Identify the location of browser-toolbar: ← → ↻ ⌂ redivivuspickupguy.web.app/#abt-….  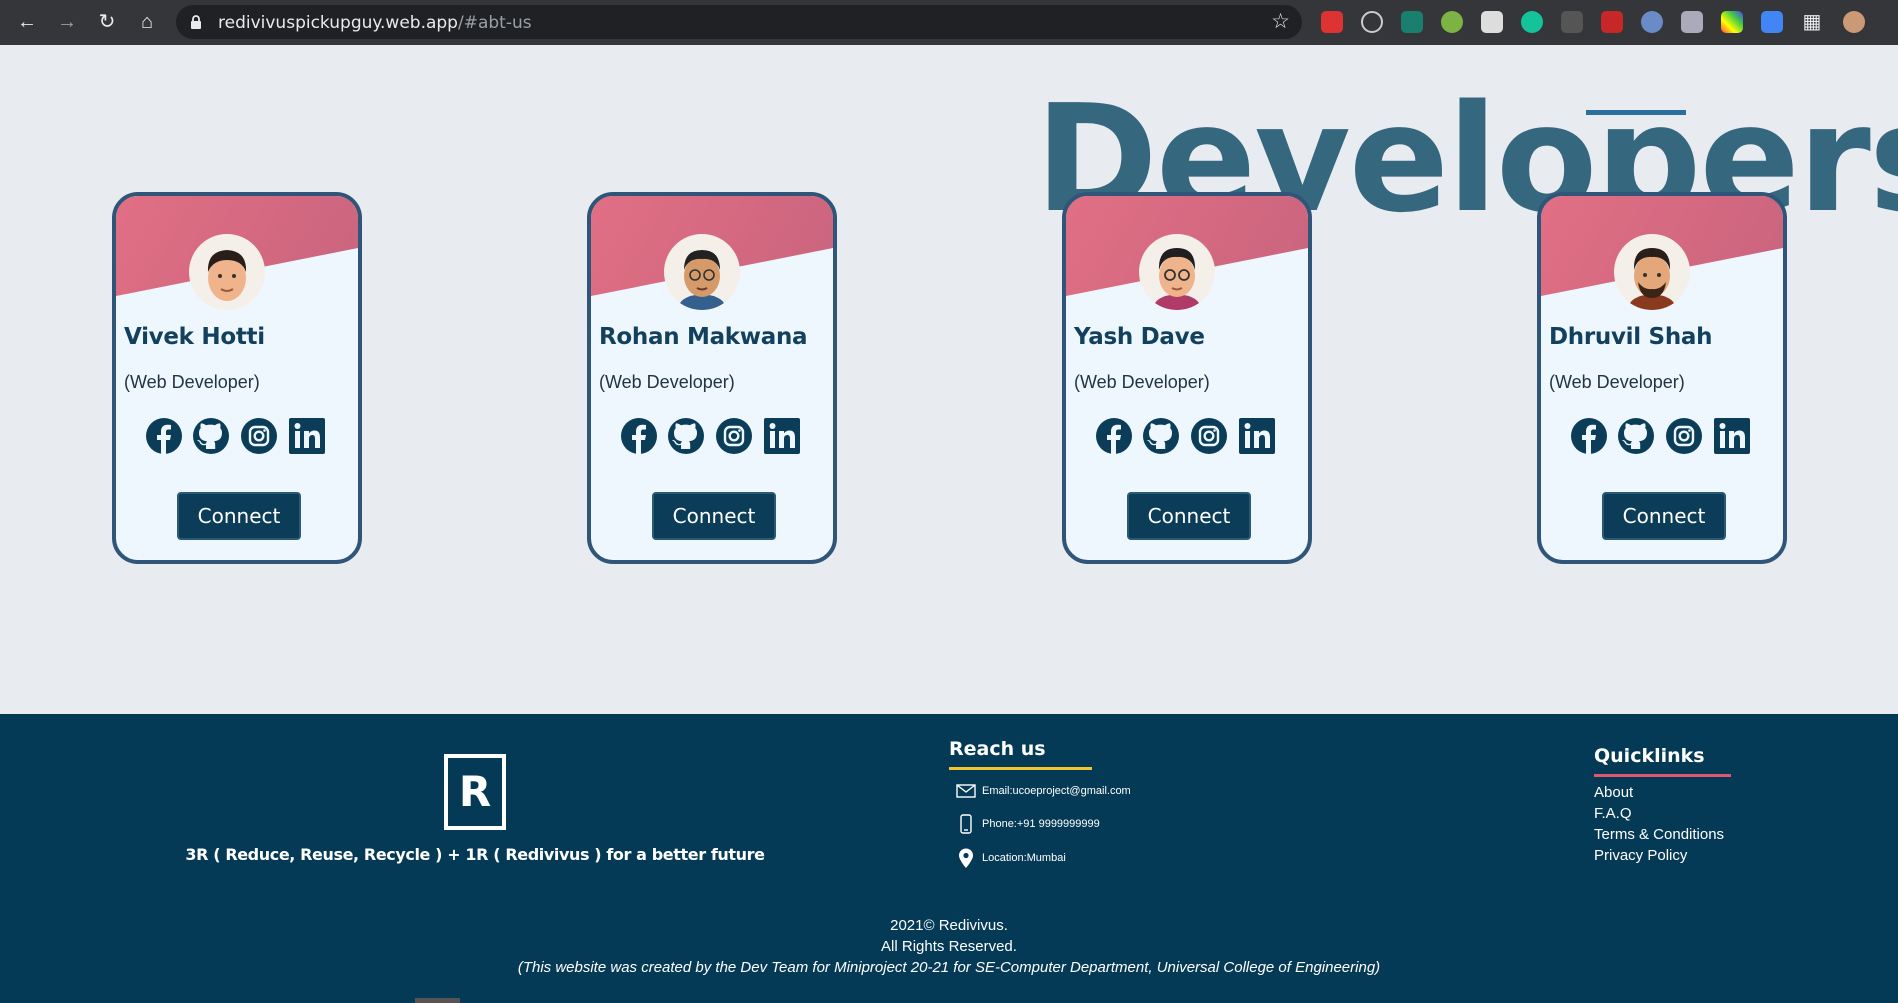
(949, 22).